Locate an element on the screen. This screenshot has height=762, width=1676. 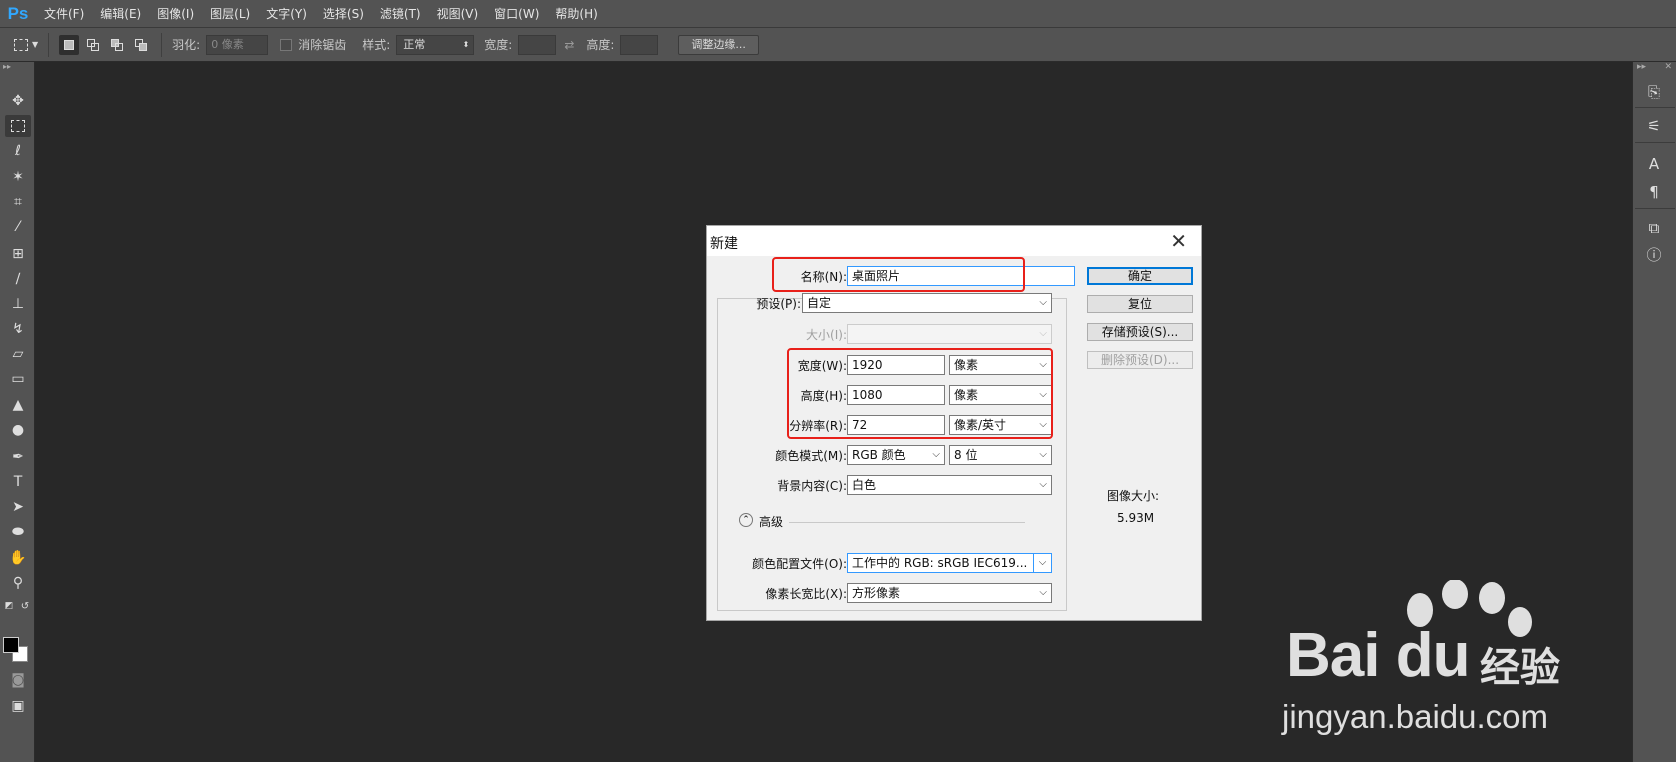
highlight-name-box is located at coordinates (898, 274).